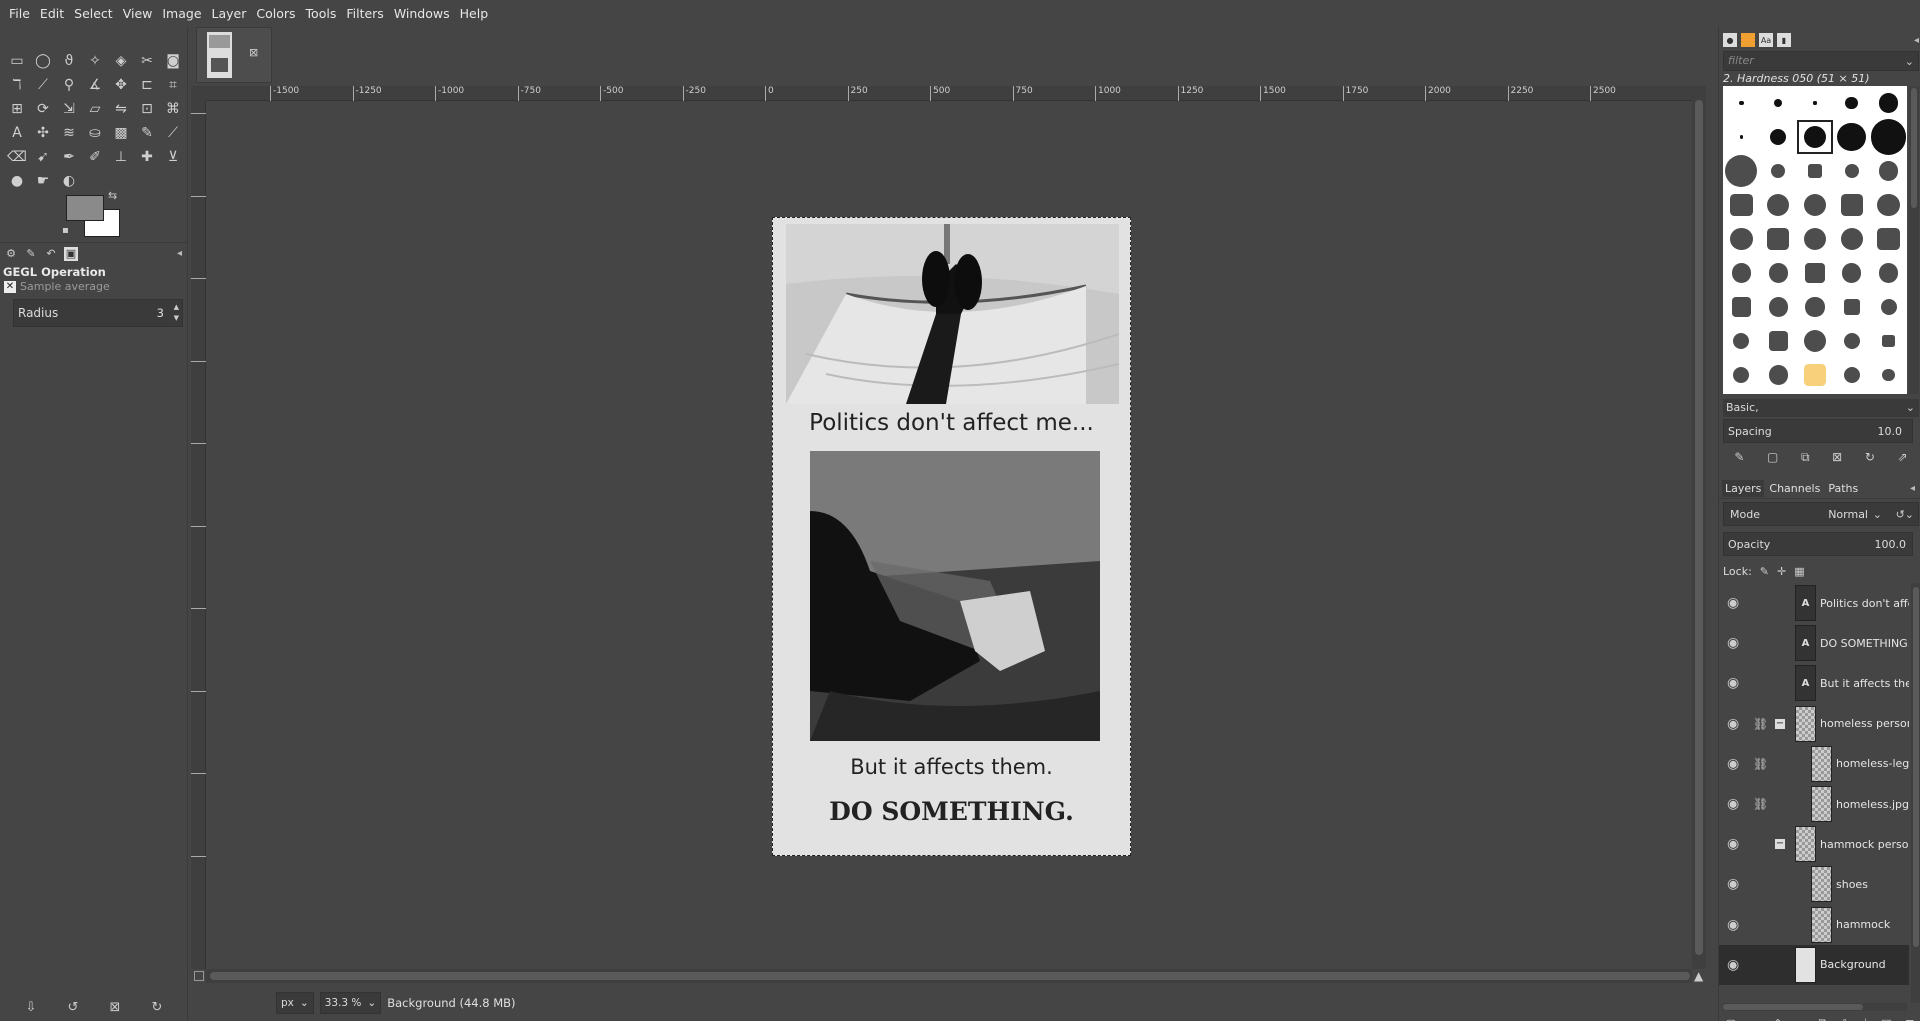 The image size is (1920, 1021). Describe the element at coordinates (121, 157) in the screenshot. I see `clone-icon: ⊥` at that location.